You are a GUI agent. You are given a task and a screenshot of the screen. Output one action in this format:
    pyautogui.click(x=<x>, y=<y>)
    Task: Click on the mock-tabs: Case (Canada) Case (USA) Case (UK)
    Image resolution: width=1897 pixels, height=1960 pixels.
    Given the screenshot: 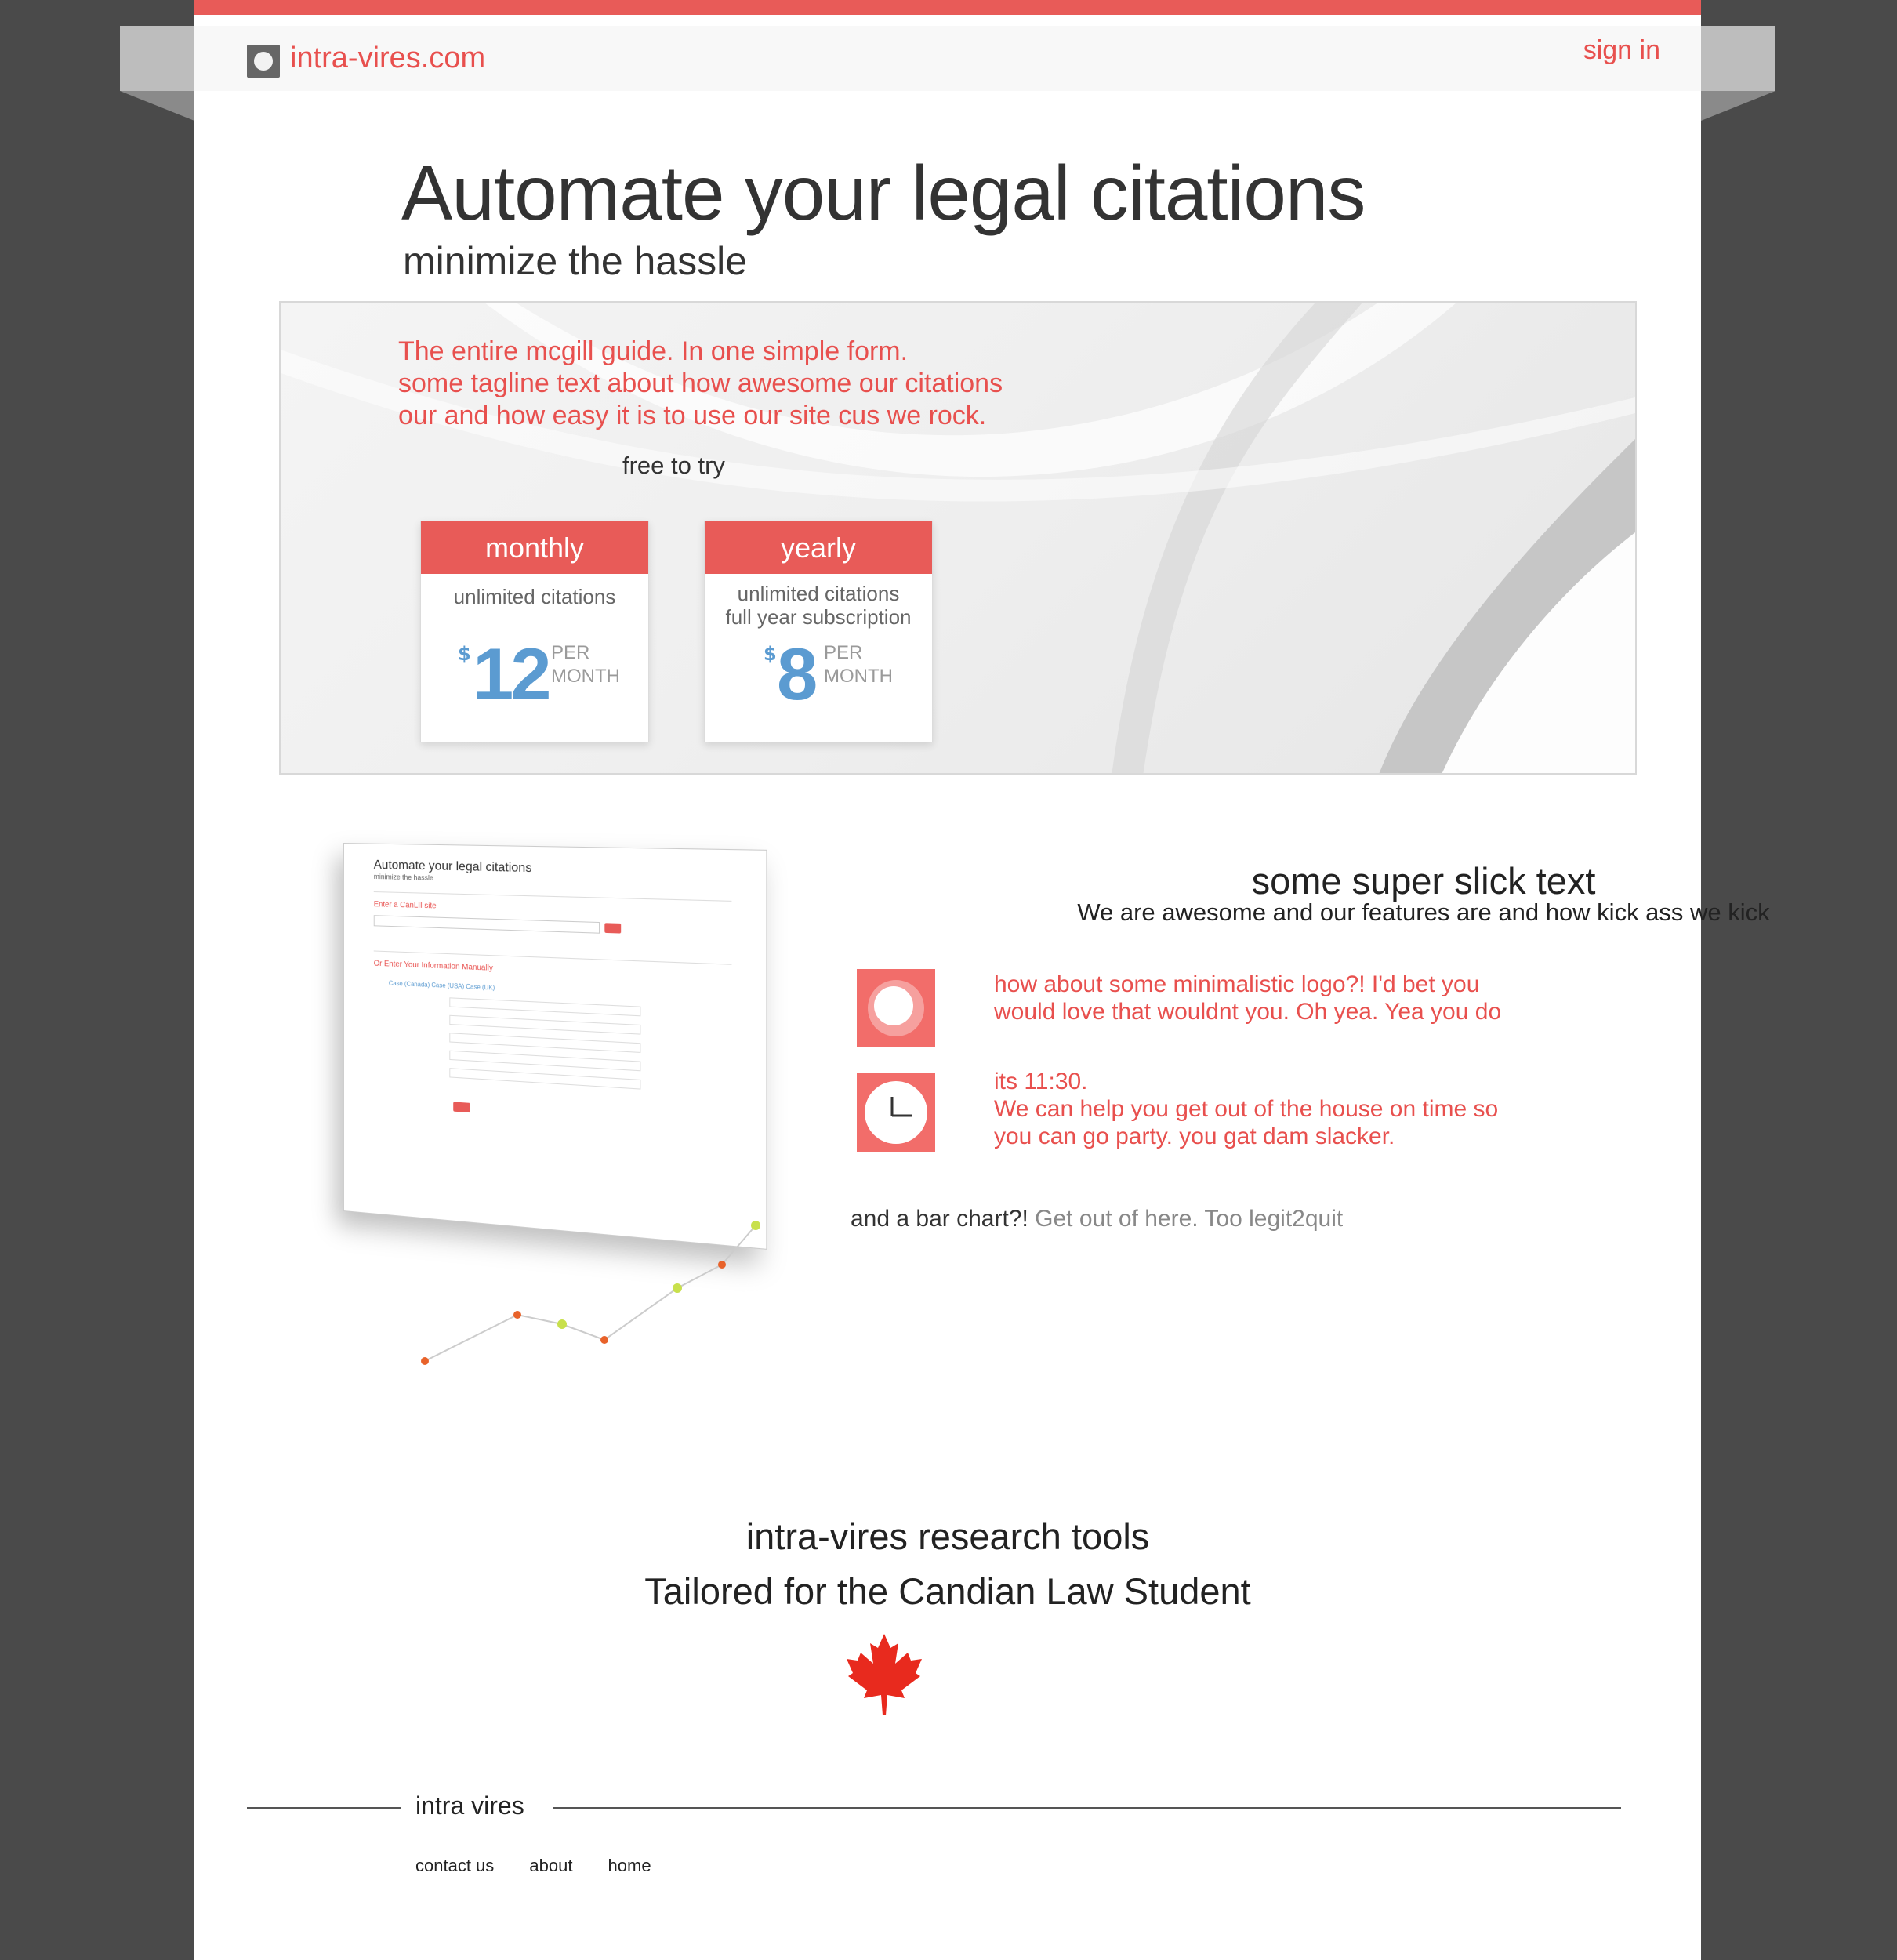 What is the action you would take?
    pyautogui.click(x=441, y=985)
    